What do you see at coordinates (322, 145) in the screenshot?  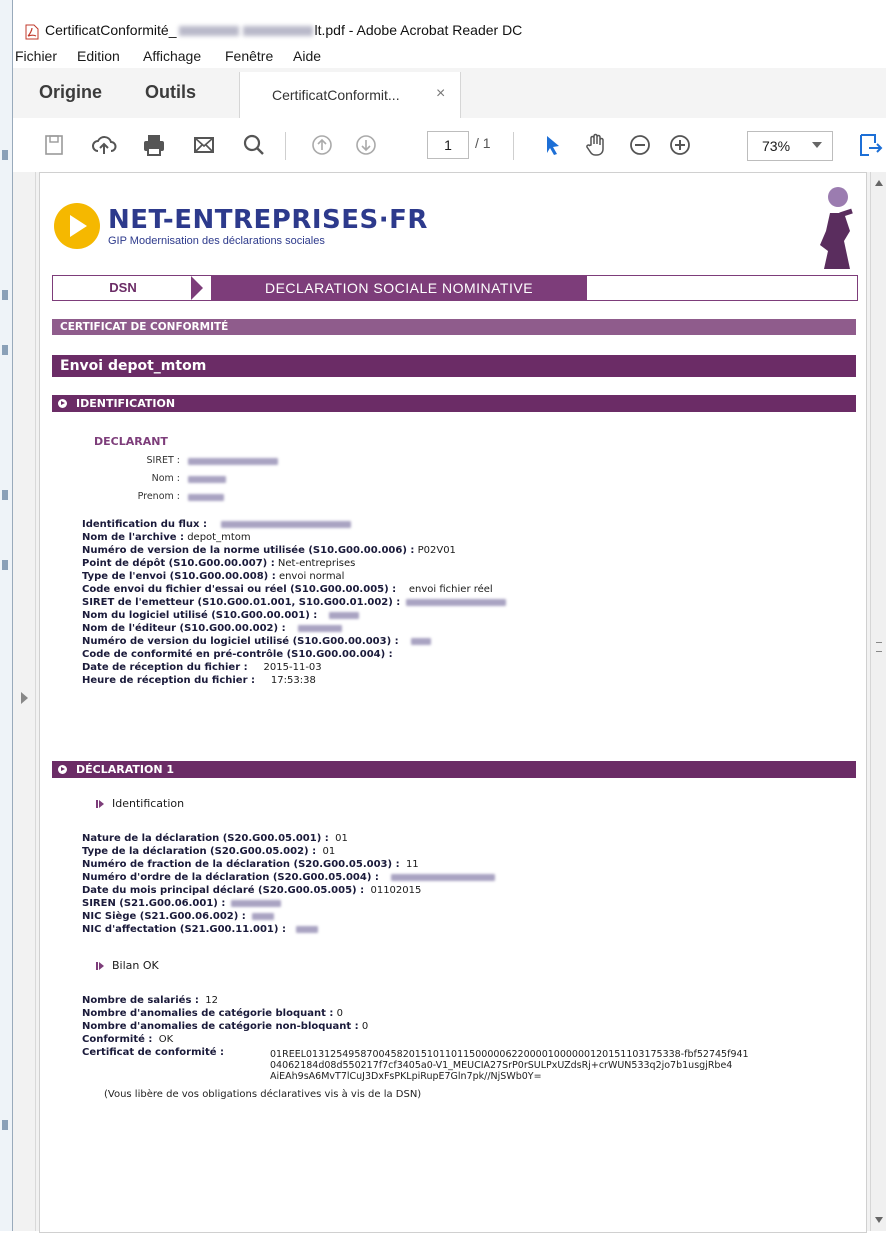 I see `previous-page-icon` at bounding box center [322, 145].